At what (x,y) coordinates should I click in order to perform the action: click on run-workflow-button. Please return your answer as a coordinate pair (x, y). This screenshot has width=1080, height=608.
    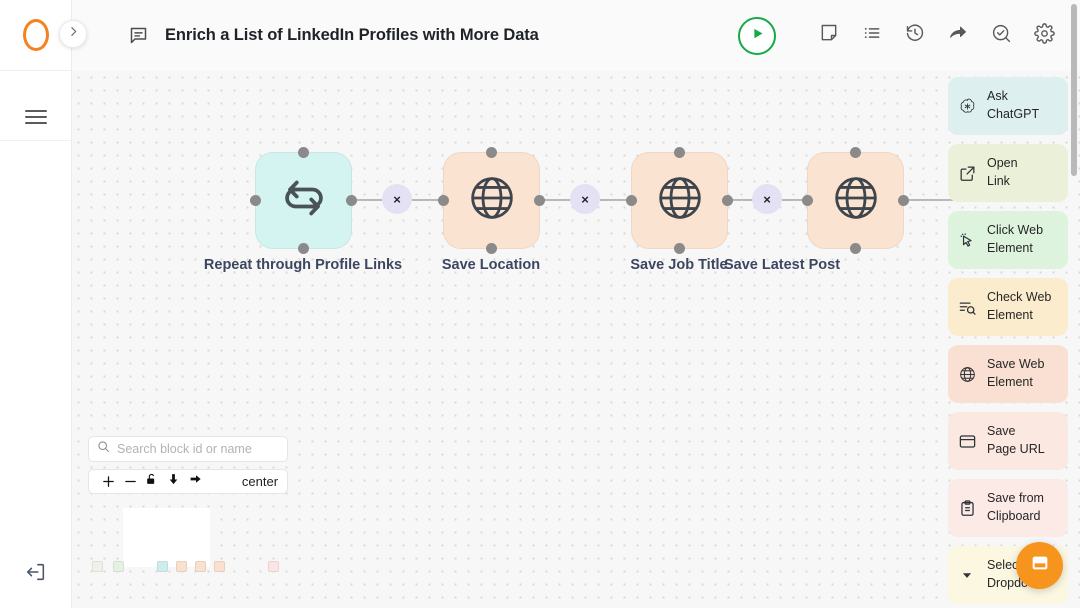
    Looking at the image, I should click on (757, 35).